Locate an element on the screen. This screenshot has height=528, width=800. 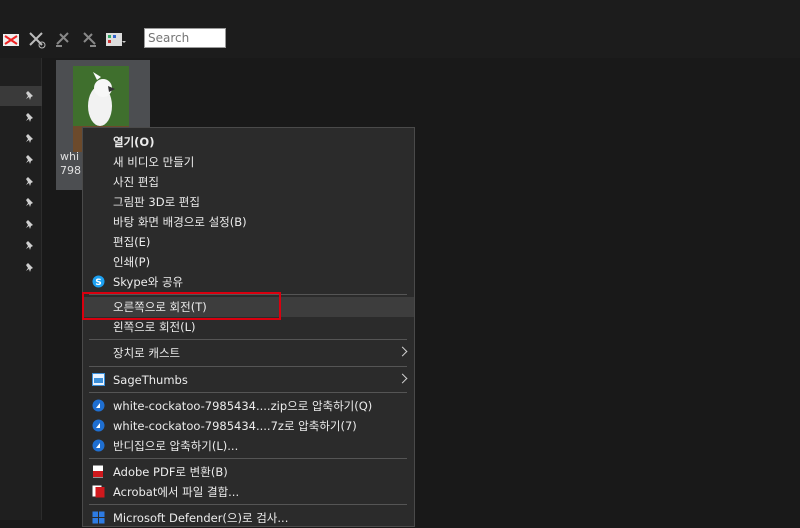
menu-item-zip: white-cockatoo-7985434....zip으로 압축하기(Q) is located at coordinates (248, 406).